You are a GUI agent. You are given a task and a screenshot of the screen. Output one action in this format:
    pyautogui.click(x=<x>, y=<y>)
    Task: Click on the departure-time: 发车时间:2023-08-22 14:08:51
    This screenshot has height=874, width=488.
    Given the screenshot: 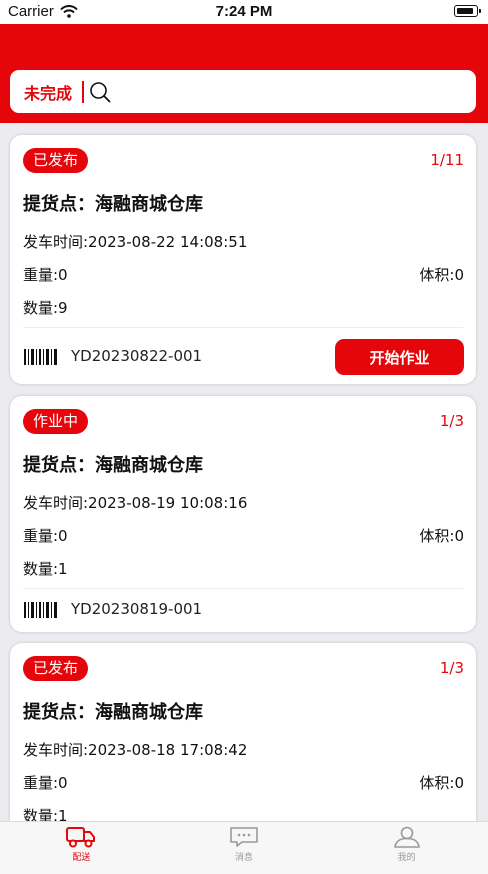 What is the action you would take?
    pyautogui.click(x=135, y=242)
    